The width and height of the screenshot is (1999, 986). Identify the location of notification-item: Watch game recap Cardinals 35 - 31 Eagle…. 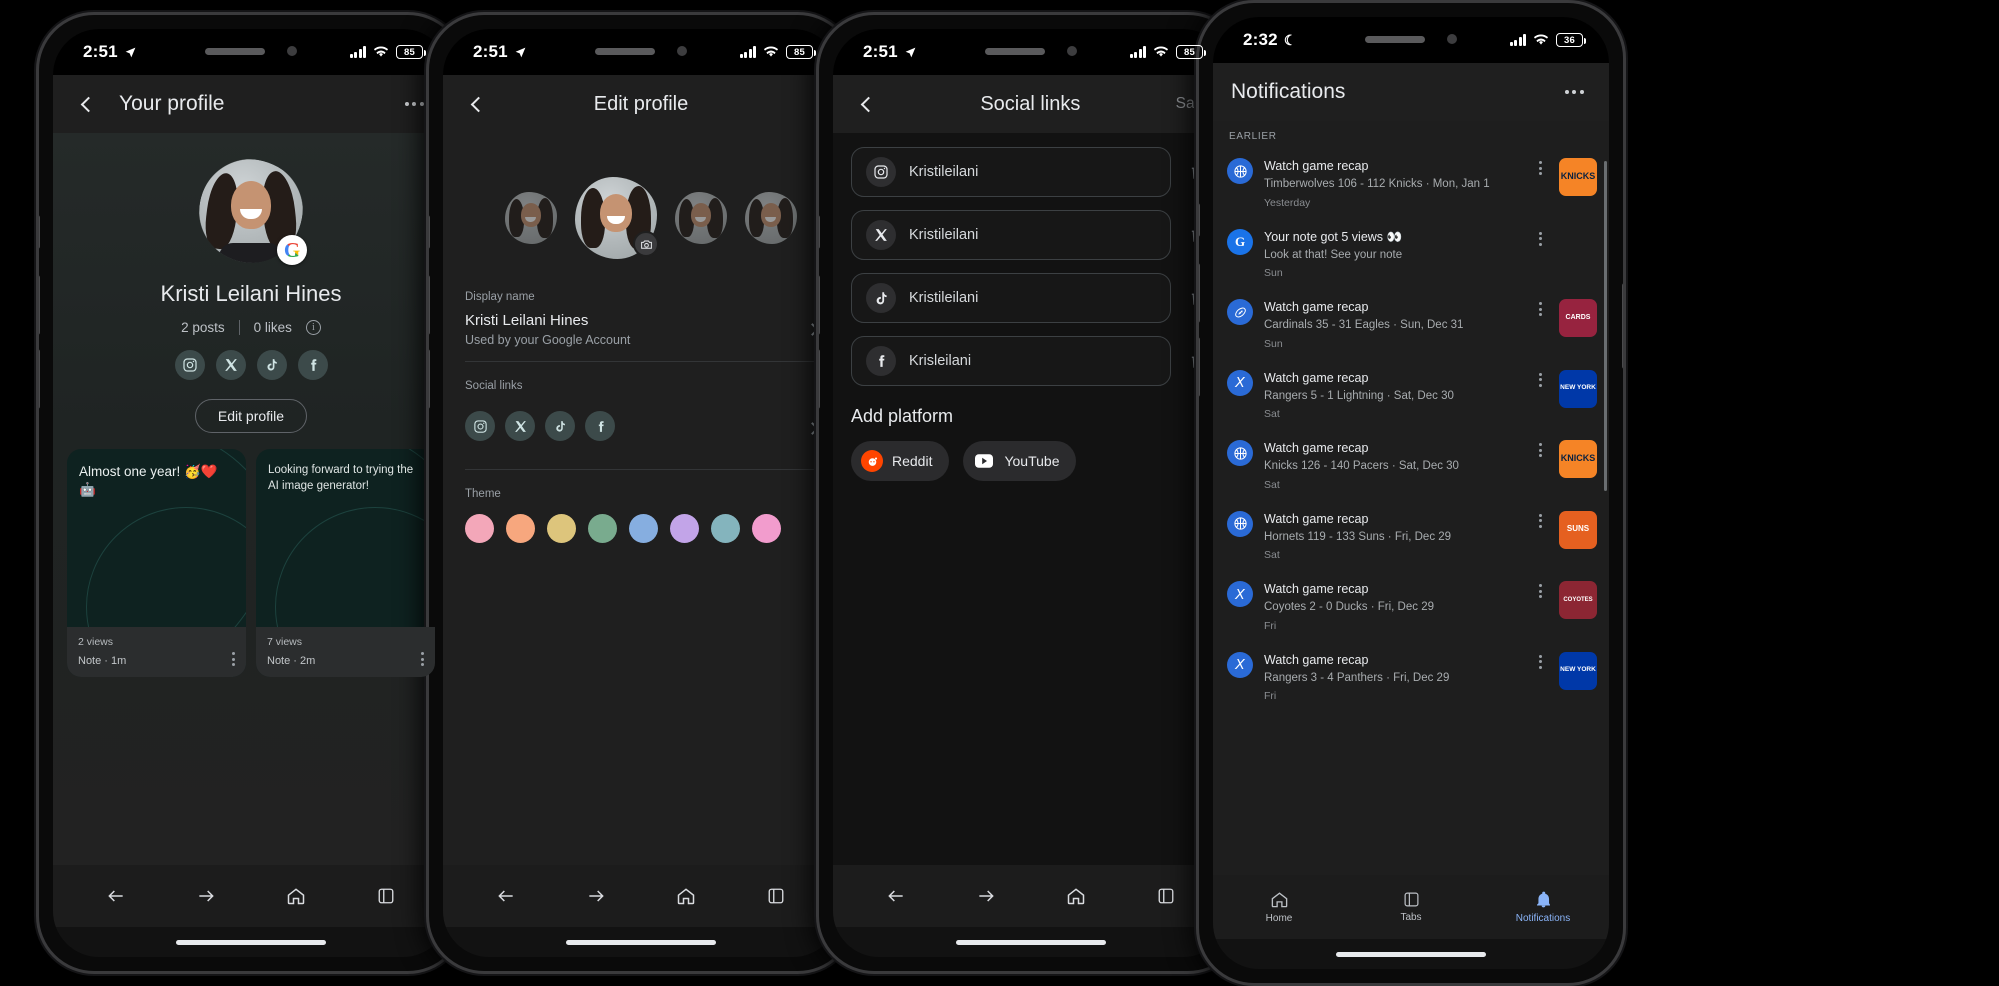
(1411, 324).